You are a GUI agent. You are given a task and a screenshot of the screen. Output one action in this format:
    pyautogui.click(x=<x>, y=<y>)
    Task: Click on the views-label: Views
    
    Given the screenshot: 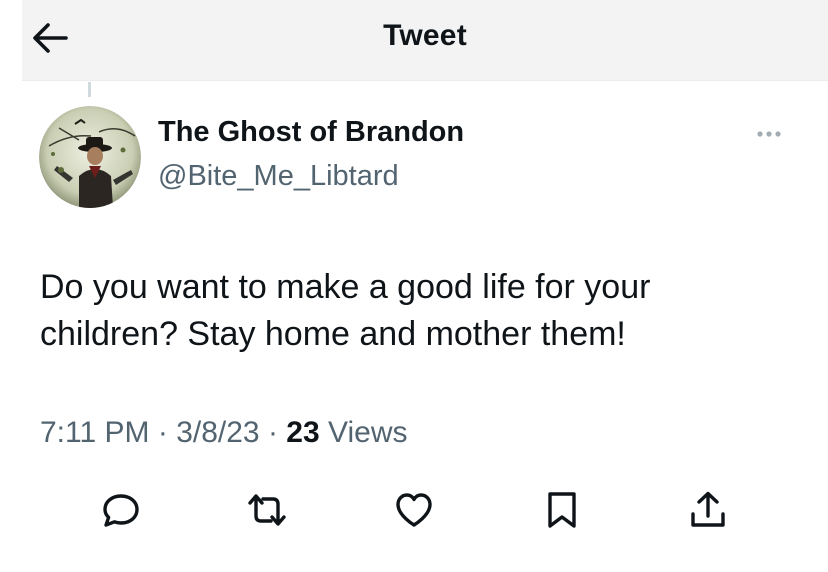 What is the action you would take?
    pyautogui.click(x=367, y=432)
    